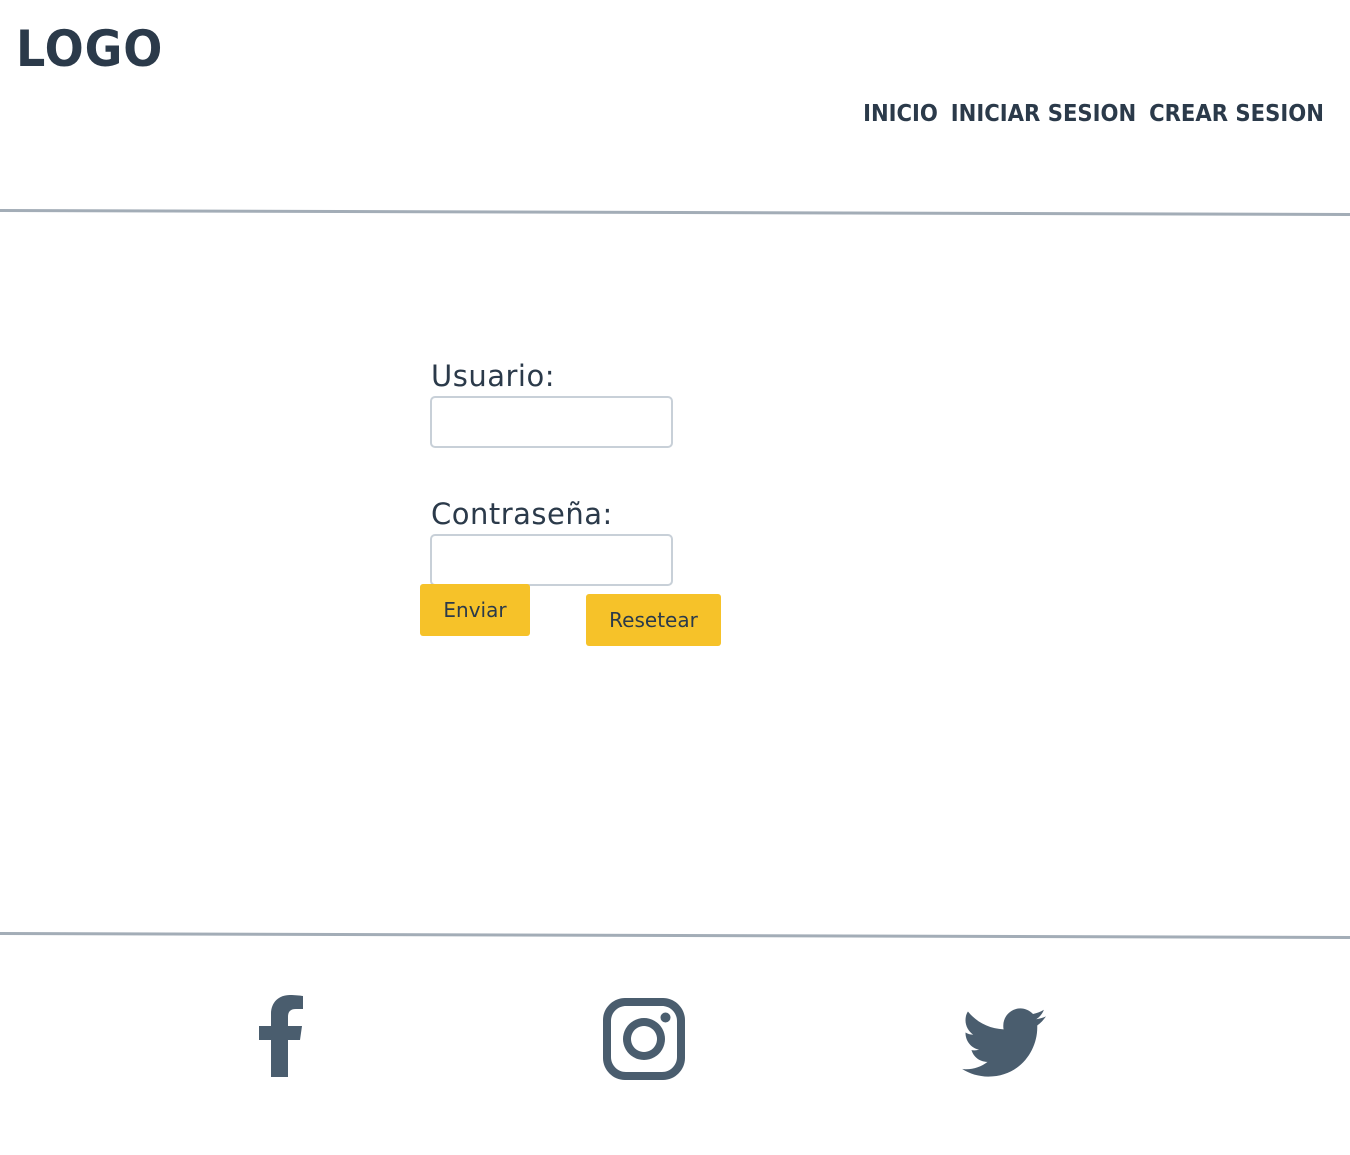  What do you see at coordinates (493, 376) in the screenshot?
I see `user-label: Usuario:` at bounding box center [493, 376].